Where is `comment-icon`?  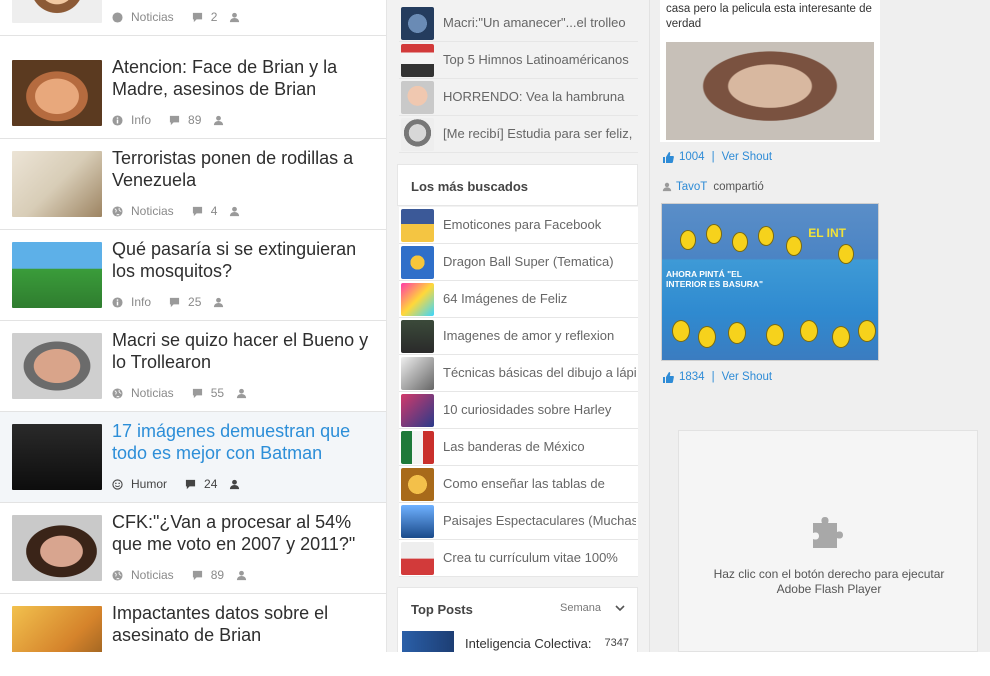
comment-icon is located at coordinates (174, 120).